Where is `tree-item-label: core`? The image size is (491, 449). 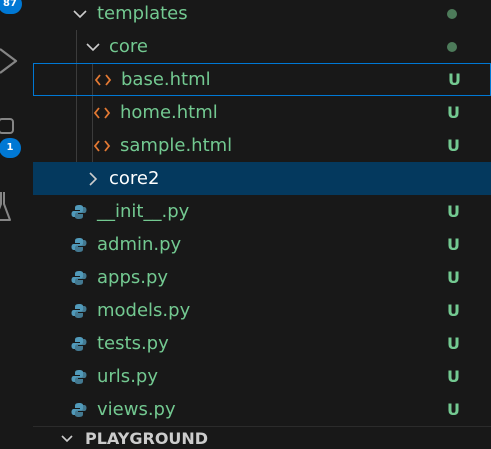 tree-item-label: core is located at coordinates (128, 46).